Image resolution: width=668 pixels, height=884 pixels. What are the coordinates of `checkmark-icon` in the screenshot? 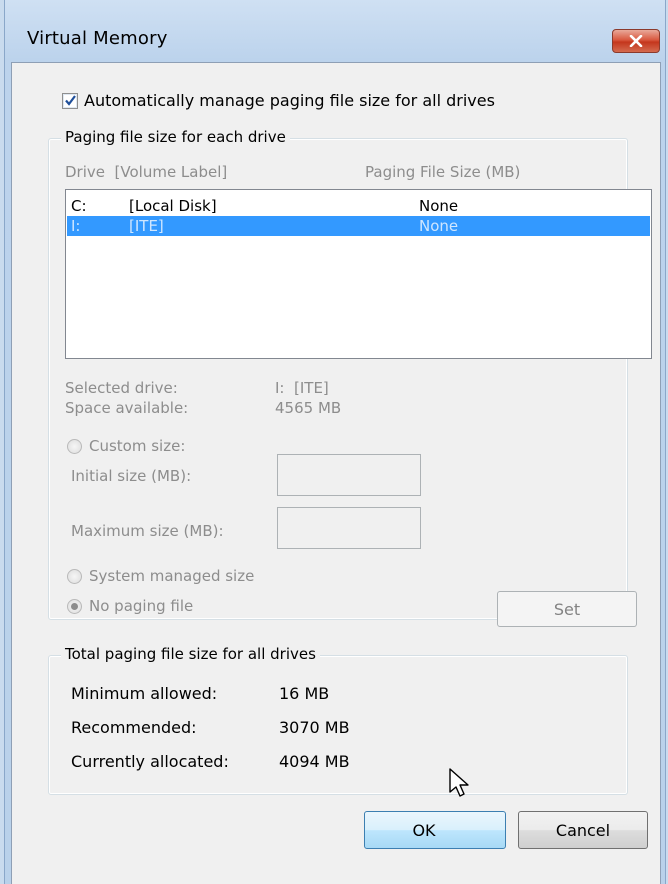 It's located at (70, 100).